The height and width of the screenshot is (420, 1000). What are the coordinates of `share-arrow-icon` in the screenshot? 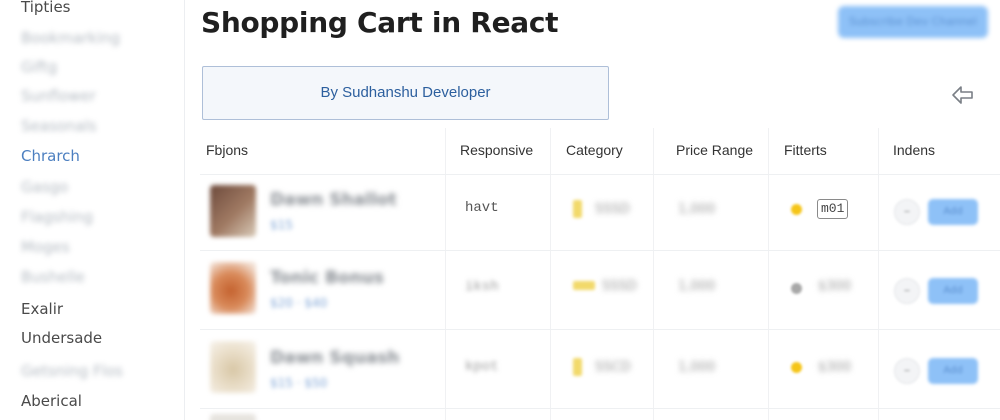 It's located at (963, 95).